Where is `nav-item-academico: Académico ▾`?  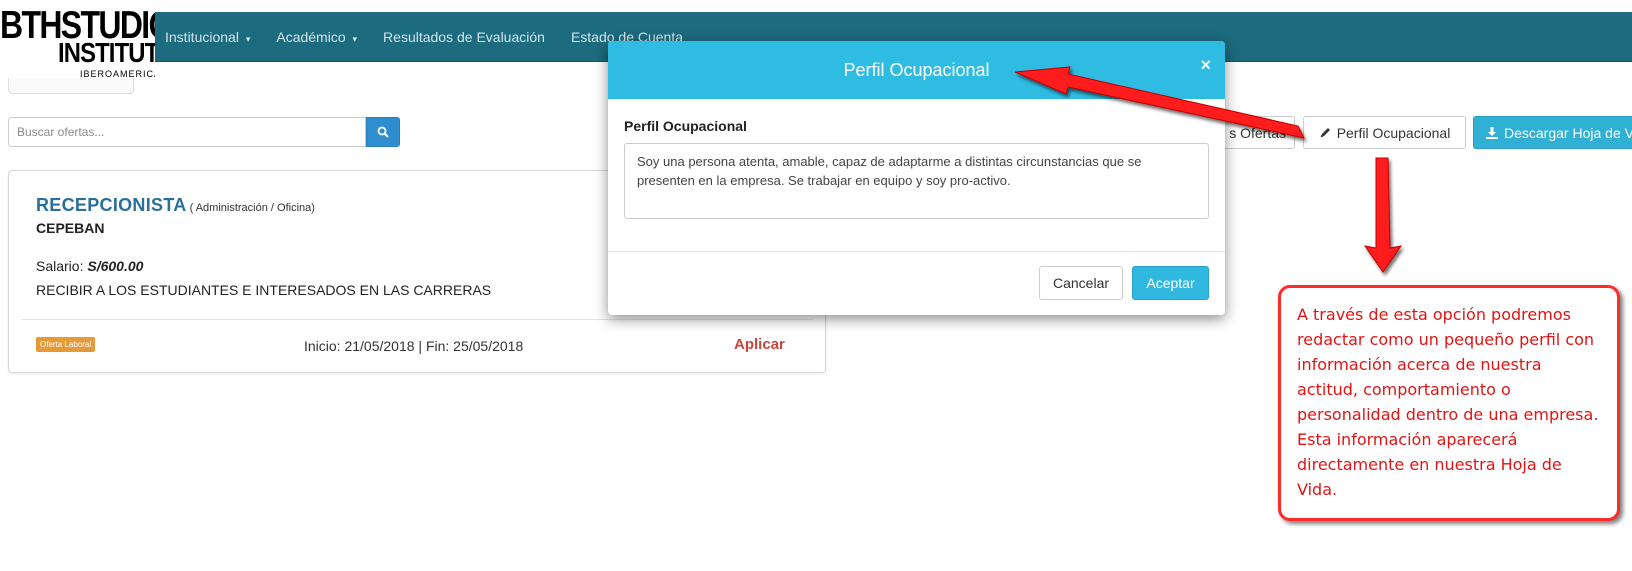 nav-item-academico: Académico ▾ is located at coordinates (316, 37).